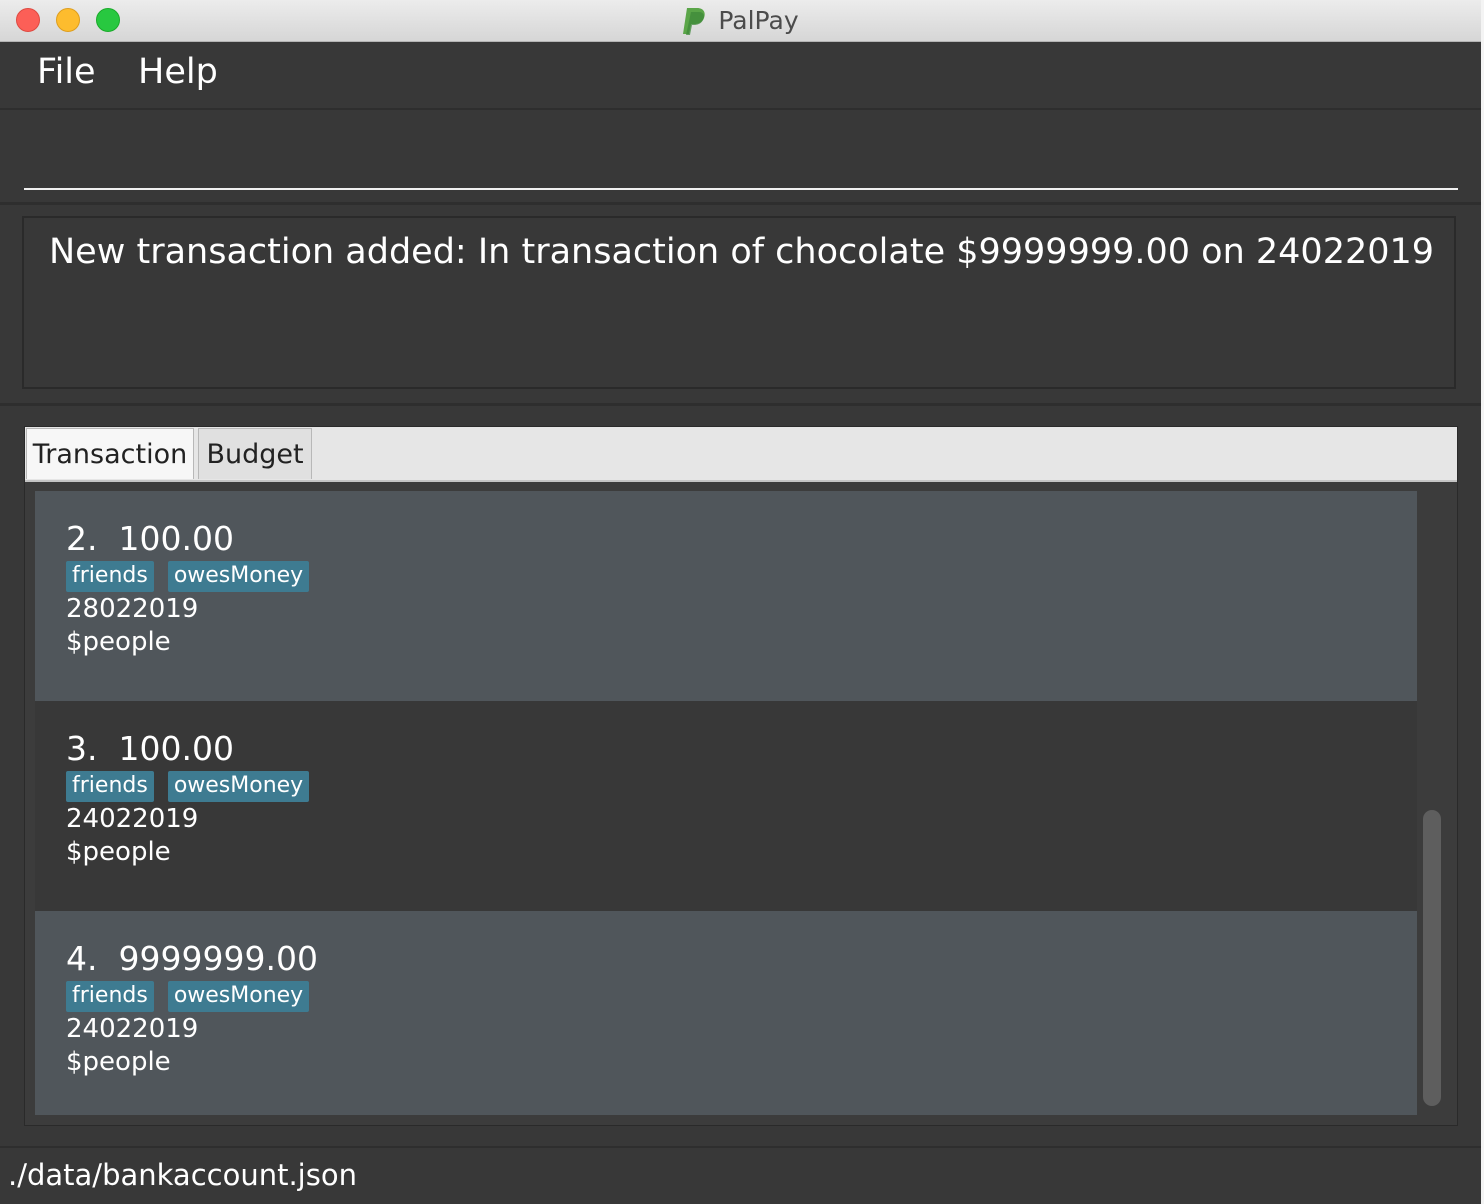  Describe the element at coordinates (758, 20) in the screenshot. I see `window-title: PalPay` at that location.